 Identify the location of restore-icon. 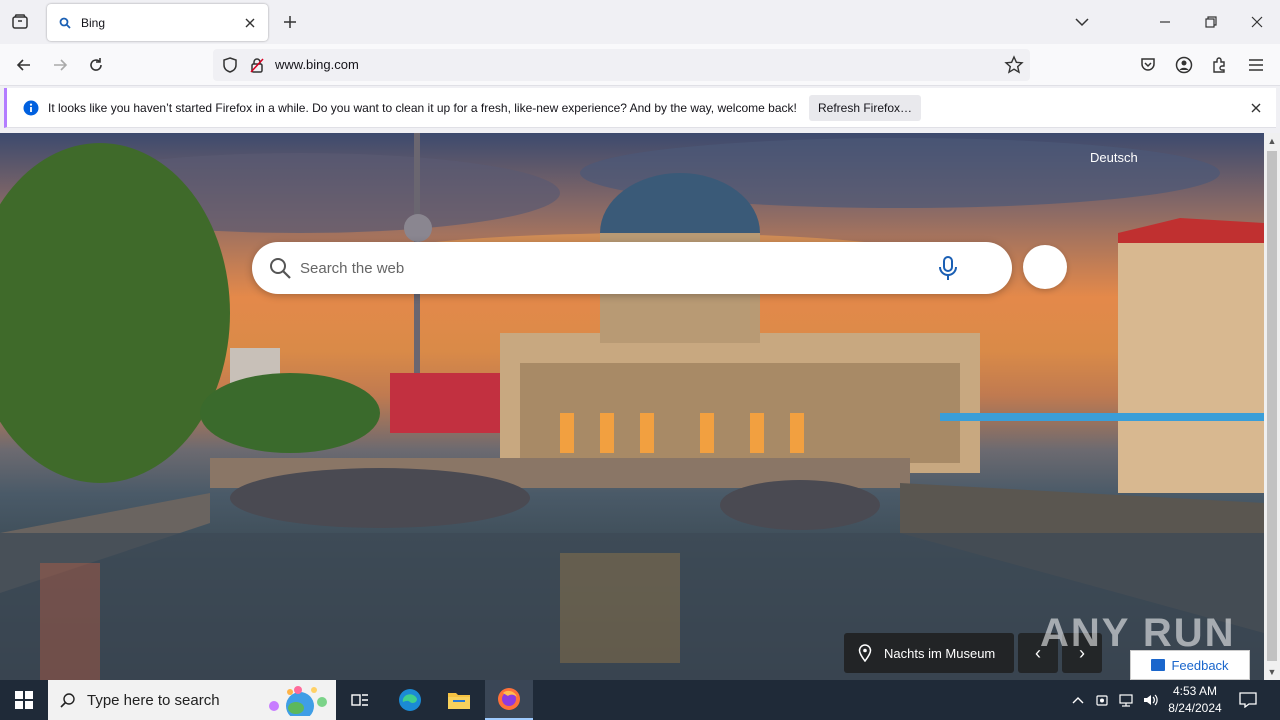
(1211, 22).